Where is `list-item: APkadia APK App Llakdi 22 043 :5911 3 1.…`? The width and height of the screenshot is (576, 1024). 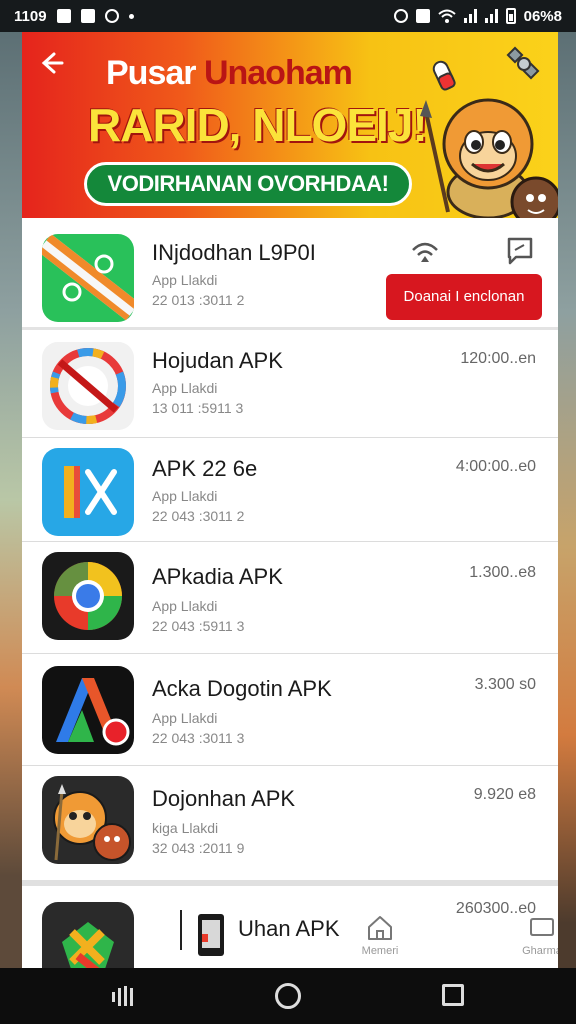
list-item: APkadia APK App Llakdi 22 043 :5911 3 1.… is located at coordinates (290, 598).